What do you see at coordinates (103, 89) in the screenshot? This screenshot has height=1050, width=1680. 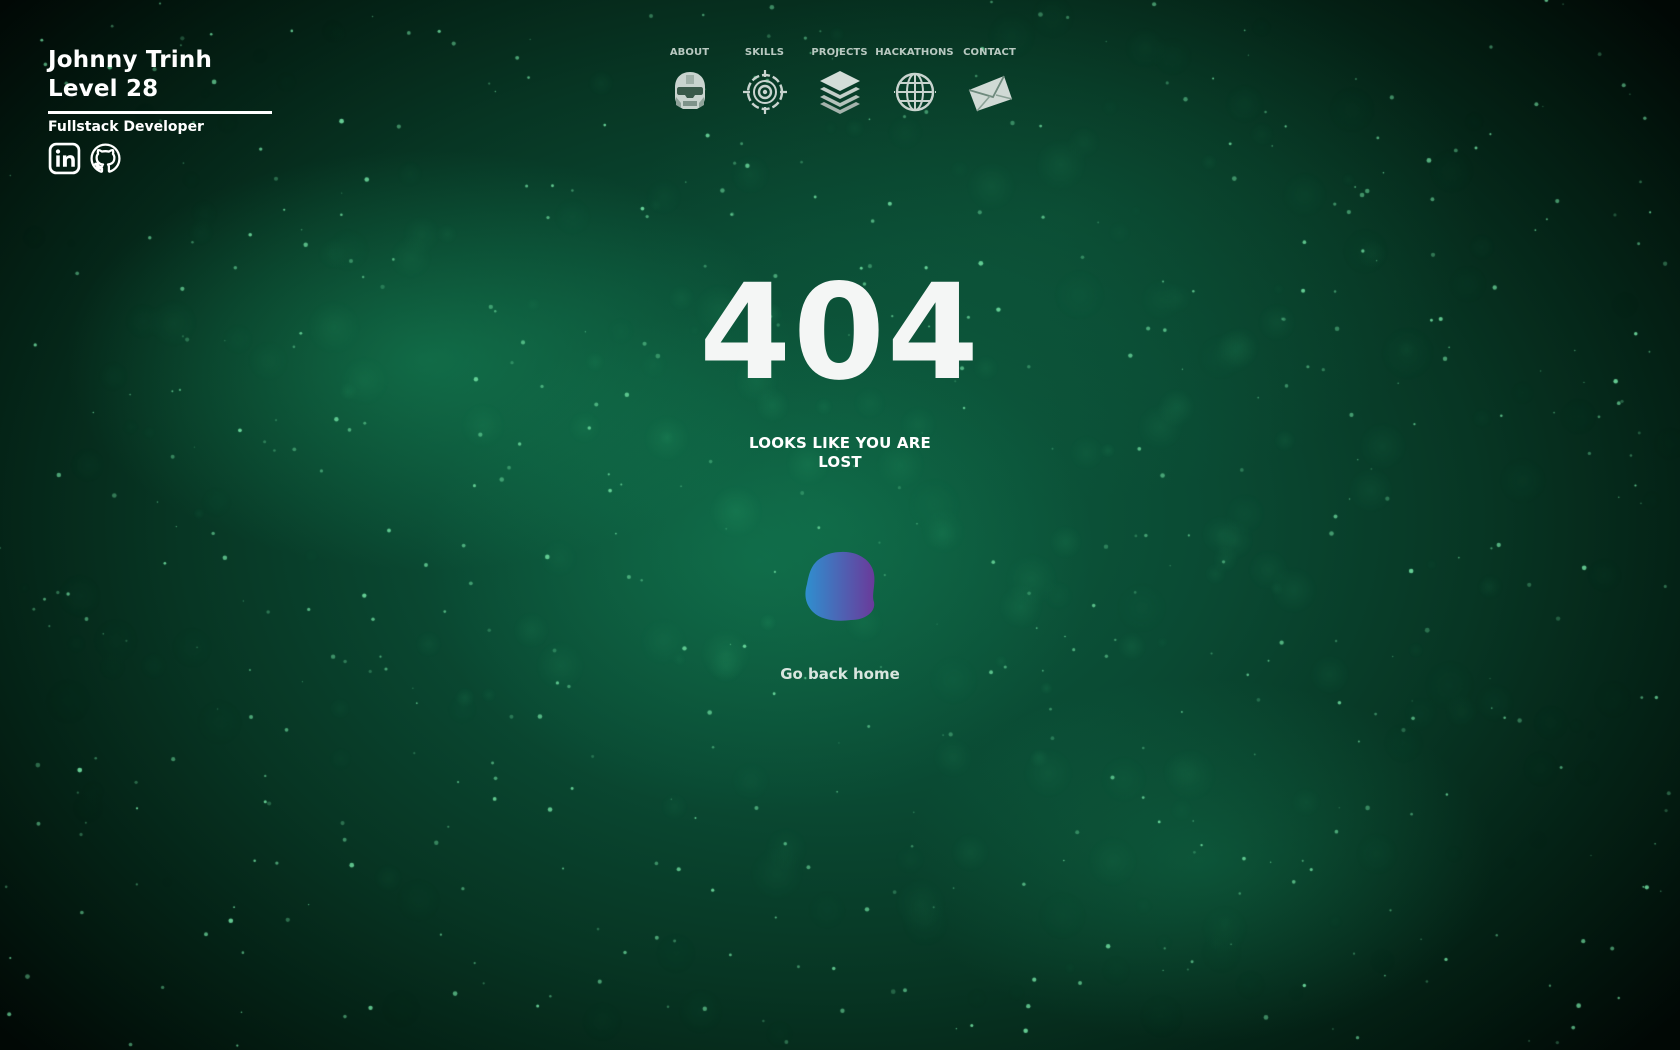 I see `profile-level: Level 28` at bounding box center [103, 89].